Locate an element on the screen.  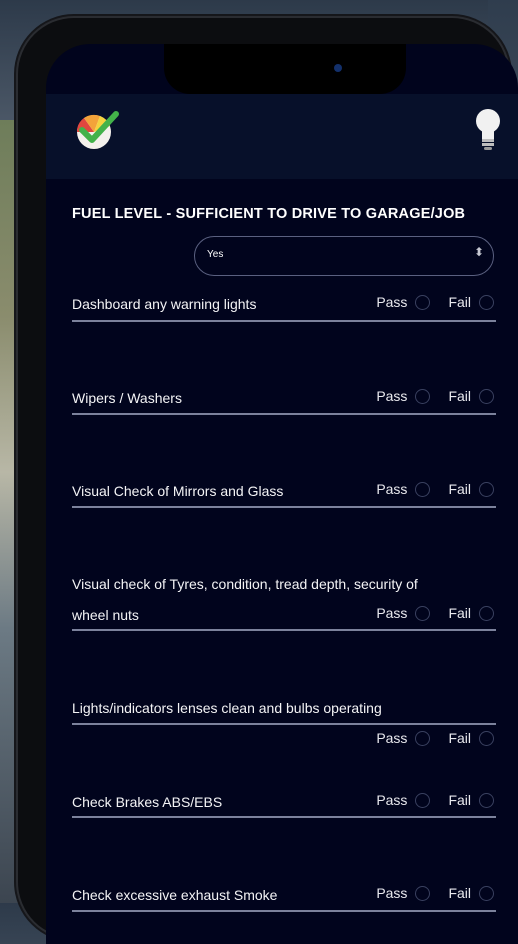
camera-icon is located at coordinates (338, 68).